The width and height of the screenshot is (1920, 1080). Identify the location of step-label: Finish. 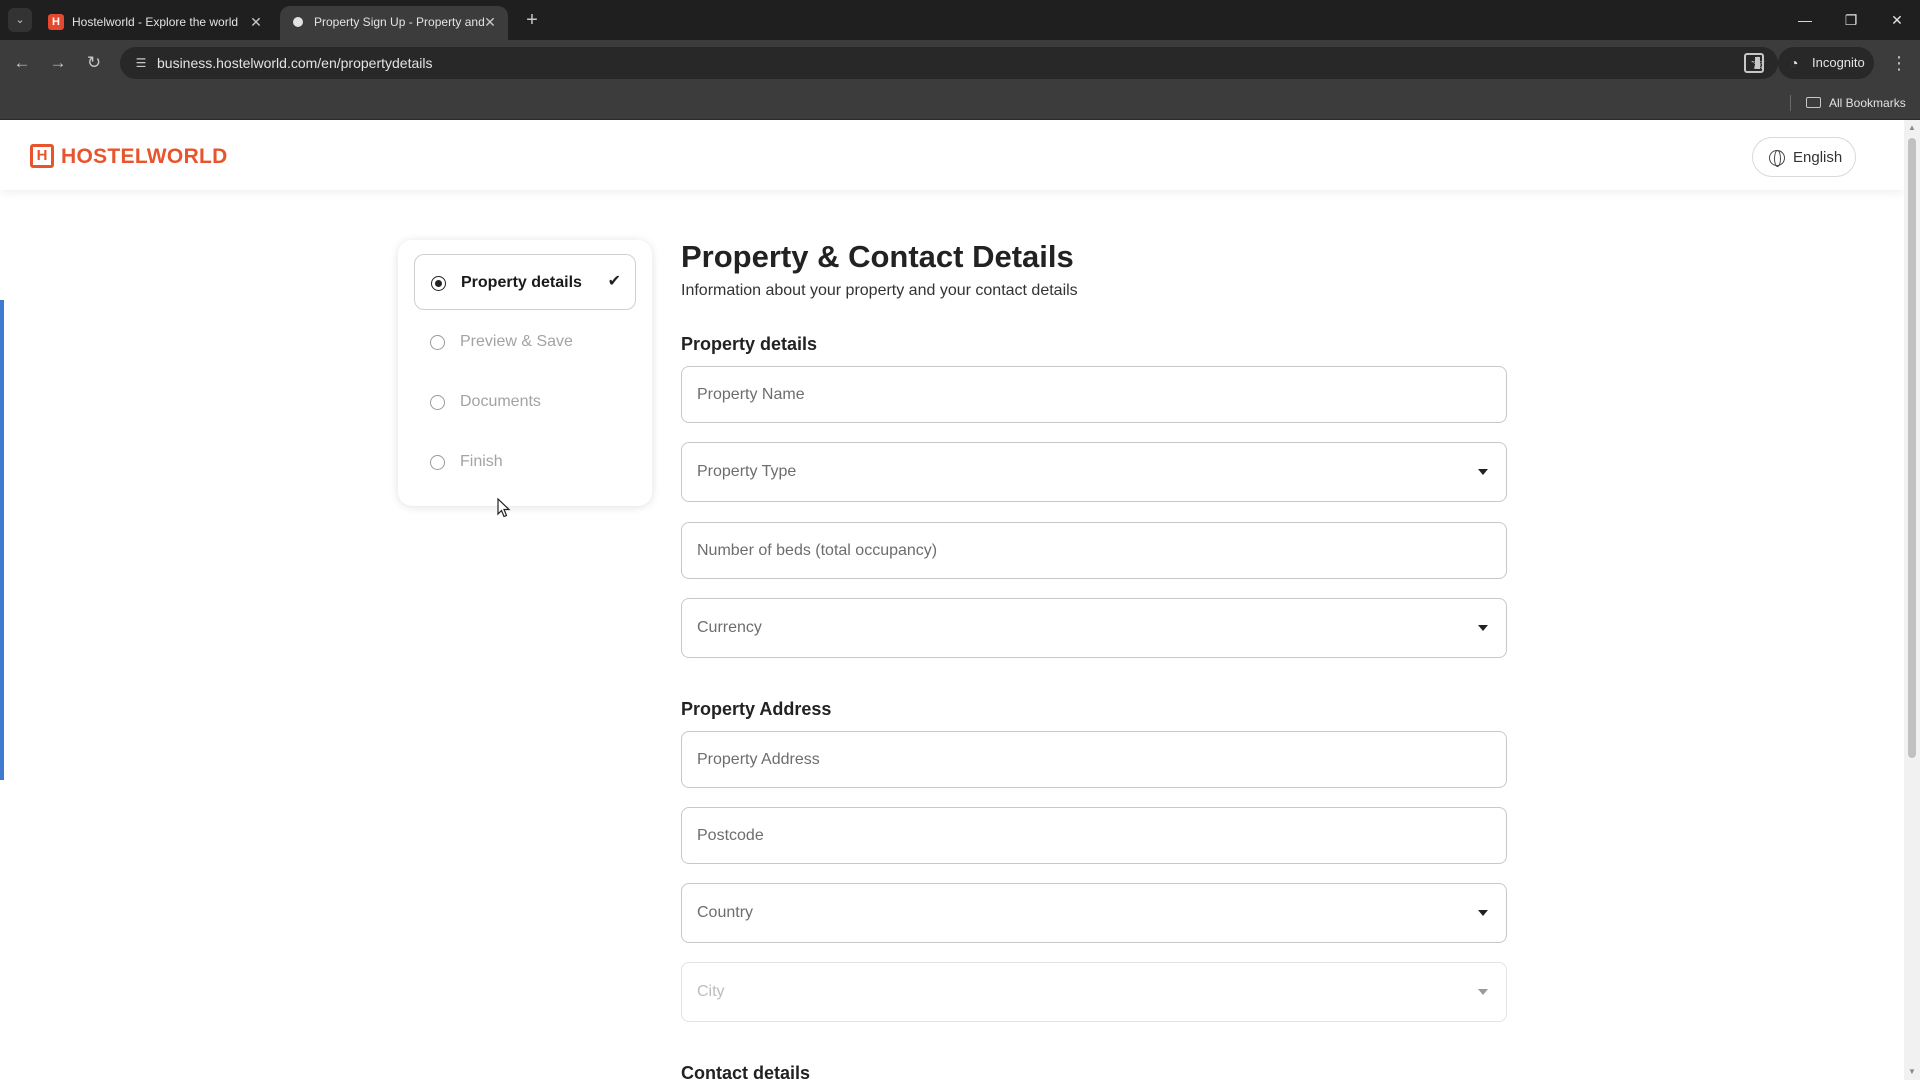
(481, 461).